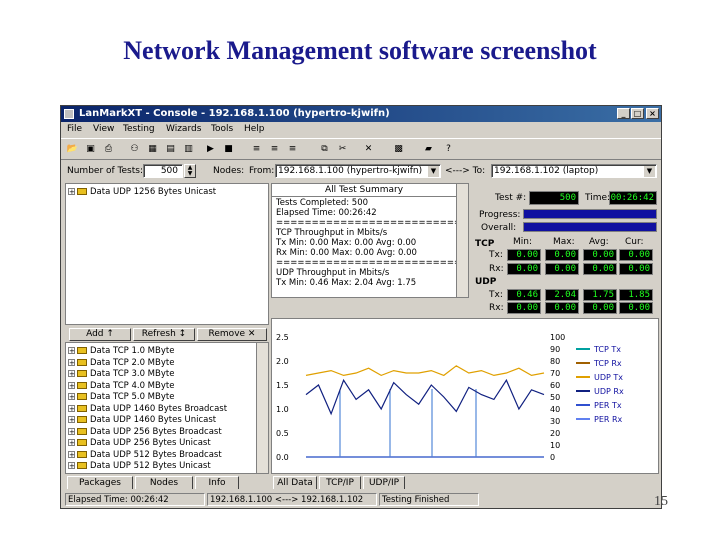 This screenshot has width=720, height=540. Describe the element at coordinates (132, 362) in the screenshot. I see `list-item-label: Data TCP 2.0 MByte` at that location.